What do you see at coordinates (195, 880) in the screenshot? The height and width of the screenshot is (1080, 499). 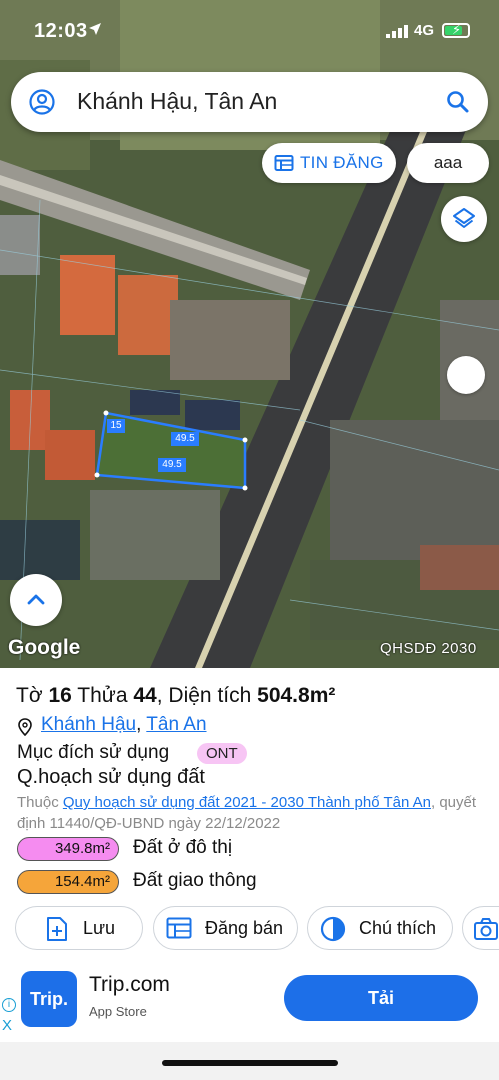 I see `legend-name: Đất giao thông` at bounding box center [195, 880].